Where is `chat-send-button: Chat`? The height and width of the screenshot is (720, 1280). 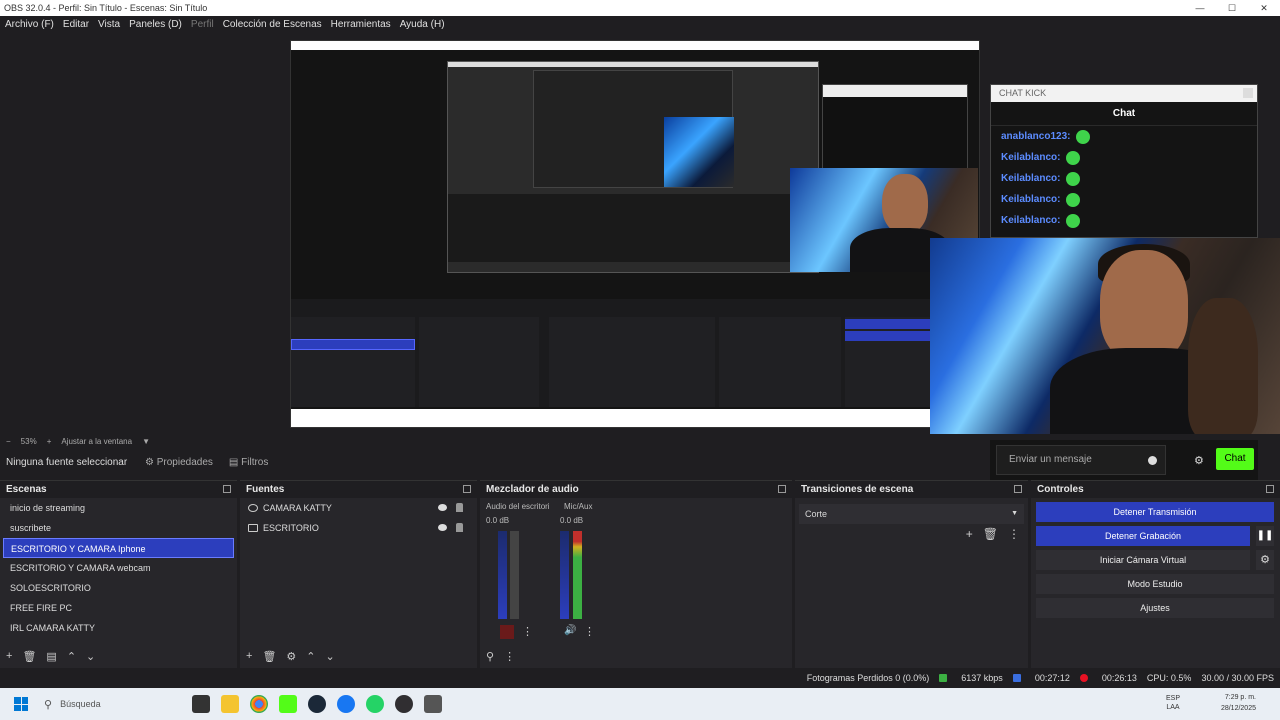 chat-send-button: Chat is located at coordinates (1235, 459).